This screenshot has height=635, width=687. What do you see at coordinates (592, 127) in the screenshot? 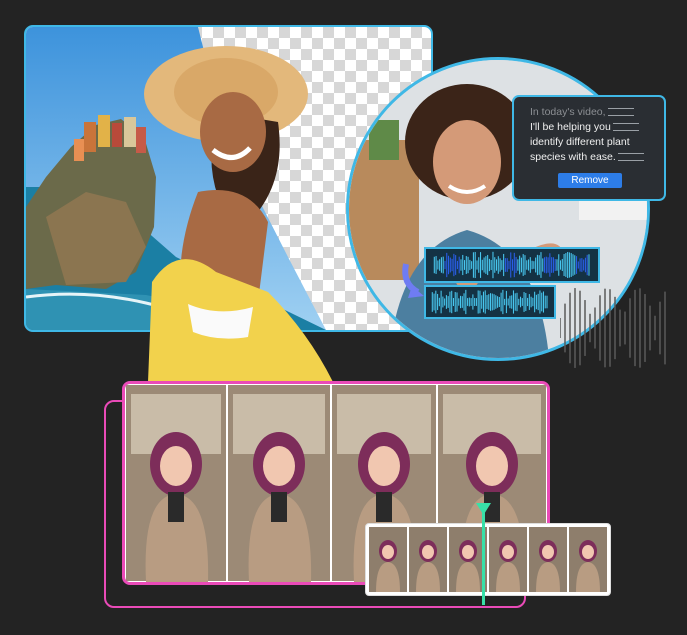
I see `transcript-line: I'll be helping you` at bounding box center [592, 127].